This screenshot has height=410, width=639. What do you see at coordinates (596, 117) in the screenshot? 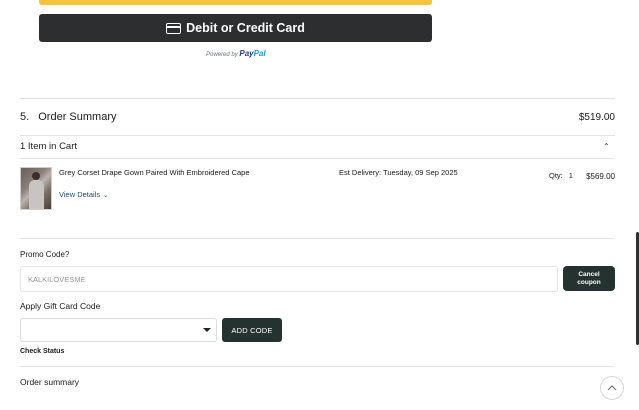
I see `order-total: $519.00` at bounding box center [596, 117].